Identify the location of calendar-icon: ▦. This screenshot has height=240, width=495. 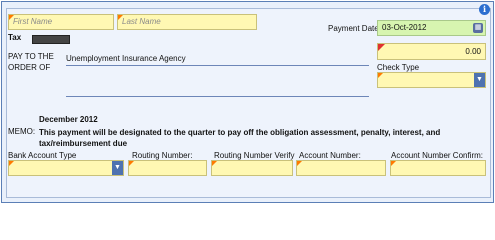
(478, 28).